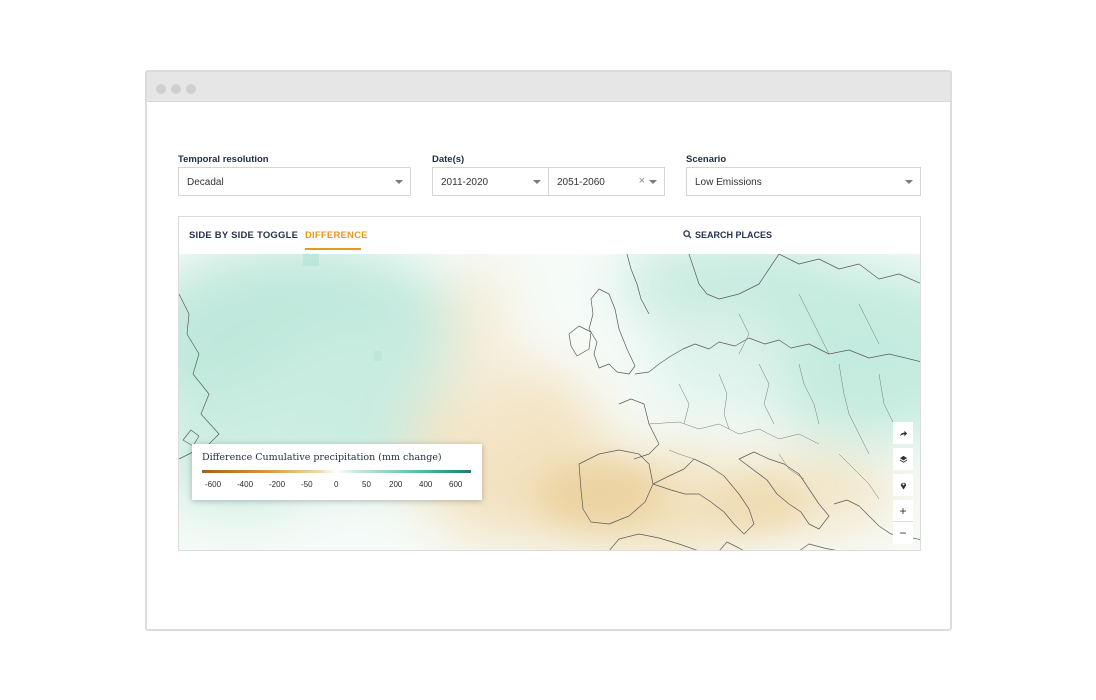  What do you see at coordinates (277, 235) in the screenshot?
I see `tab-toggle: TOGGLE` at bounding box center [277, 235].